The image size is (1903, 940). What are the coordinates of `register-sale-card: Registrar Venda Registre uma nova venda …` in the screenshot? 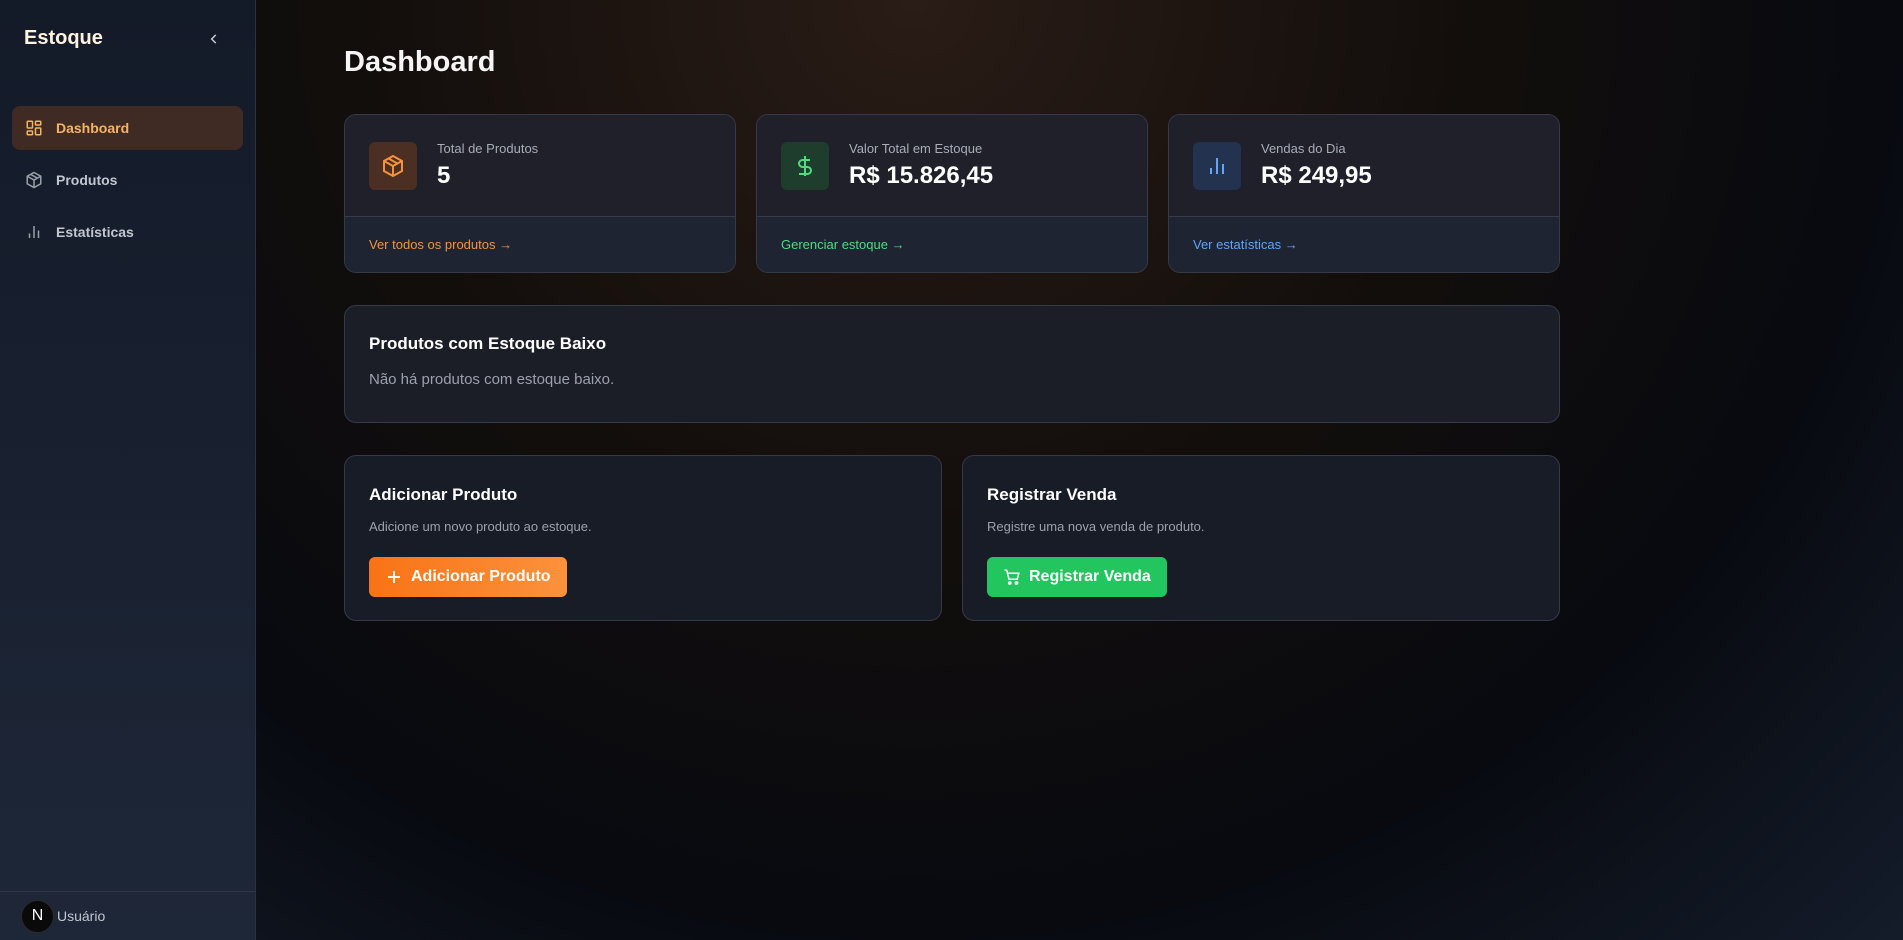 It's located at (1261, 538).